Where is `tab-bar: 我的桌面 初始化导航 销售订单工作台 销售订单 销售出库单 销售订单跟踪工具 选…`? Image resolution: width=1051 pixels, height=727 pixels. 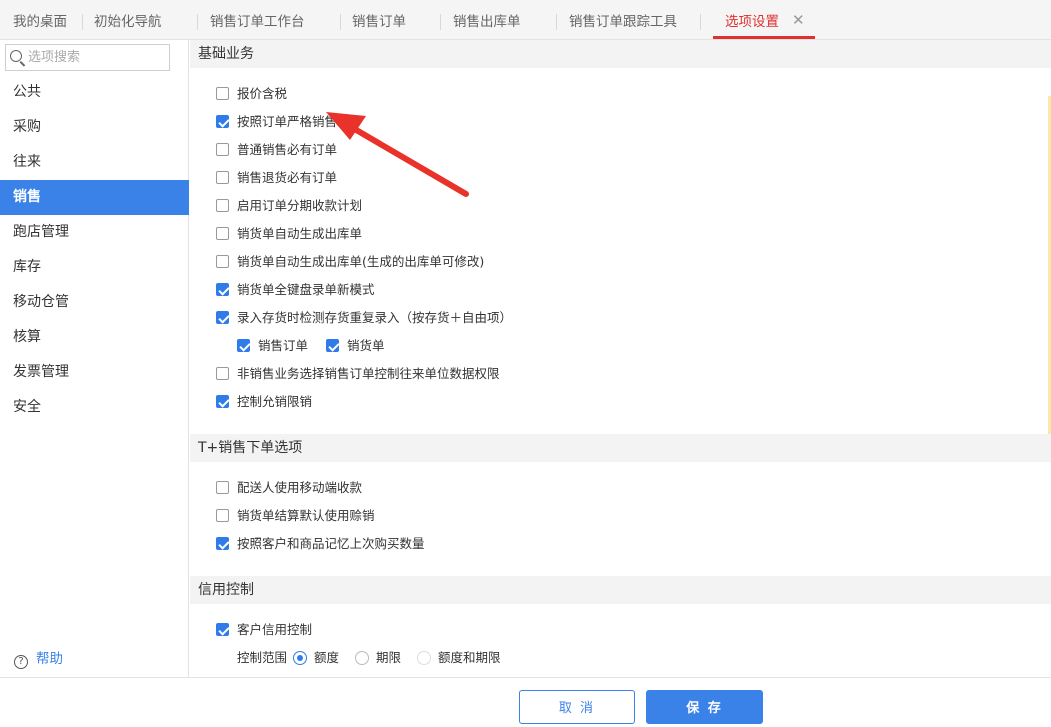
tab-bar: 我的桌面 初始化导航 销售订单工作台 销售订单 销售出库单 销售订单跟踪工具 选… is located at coordinates (525, 20).